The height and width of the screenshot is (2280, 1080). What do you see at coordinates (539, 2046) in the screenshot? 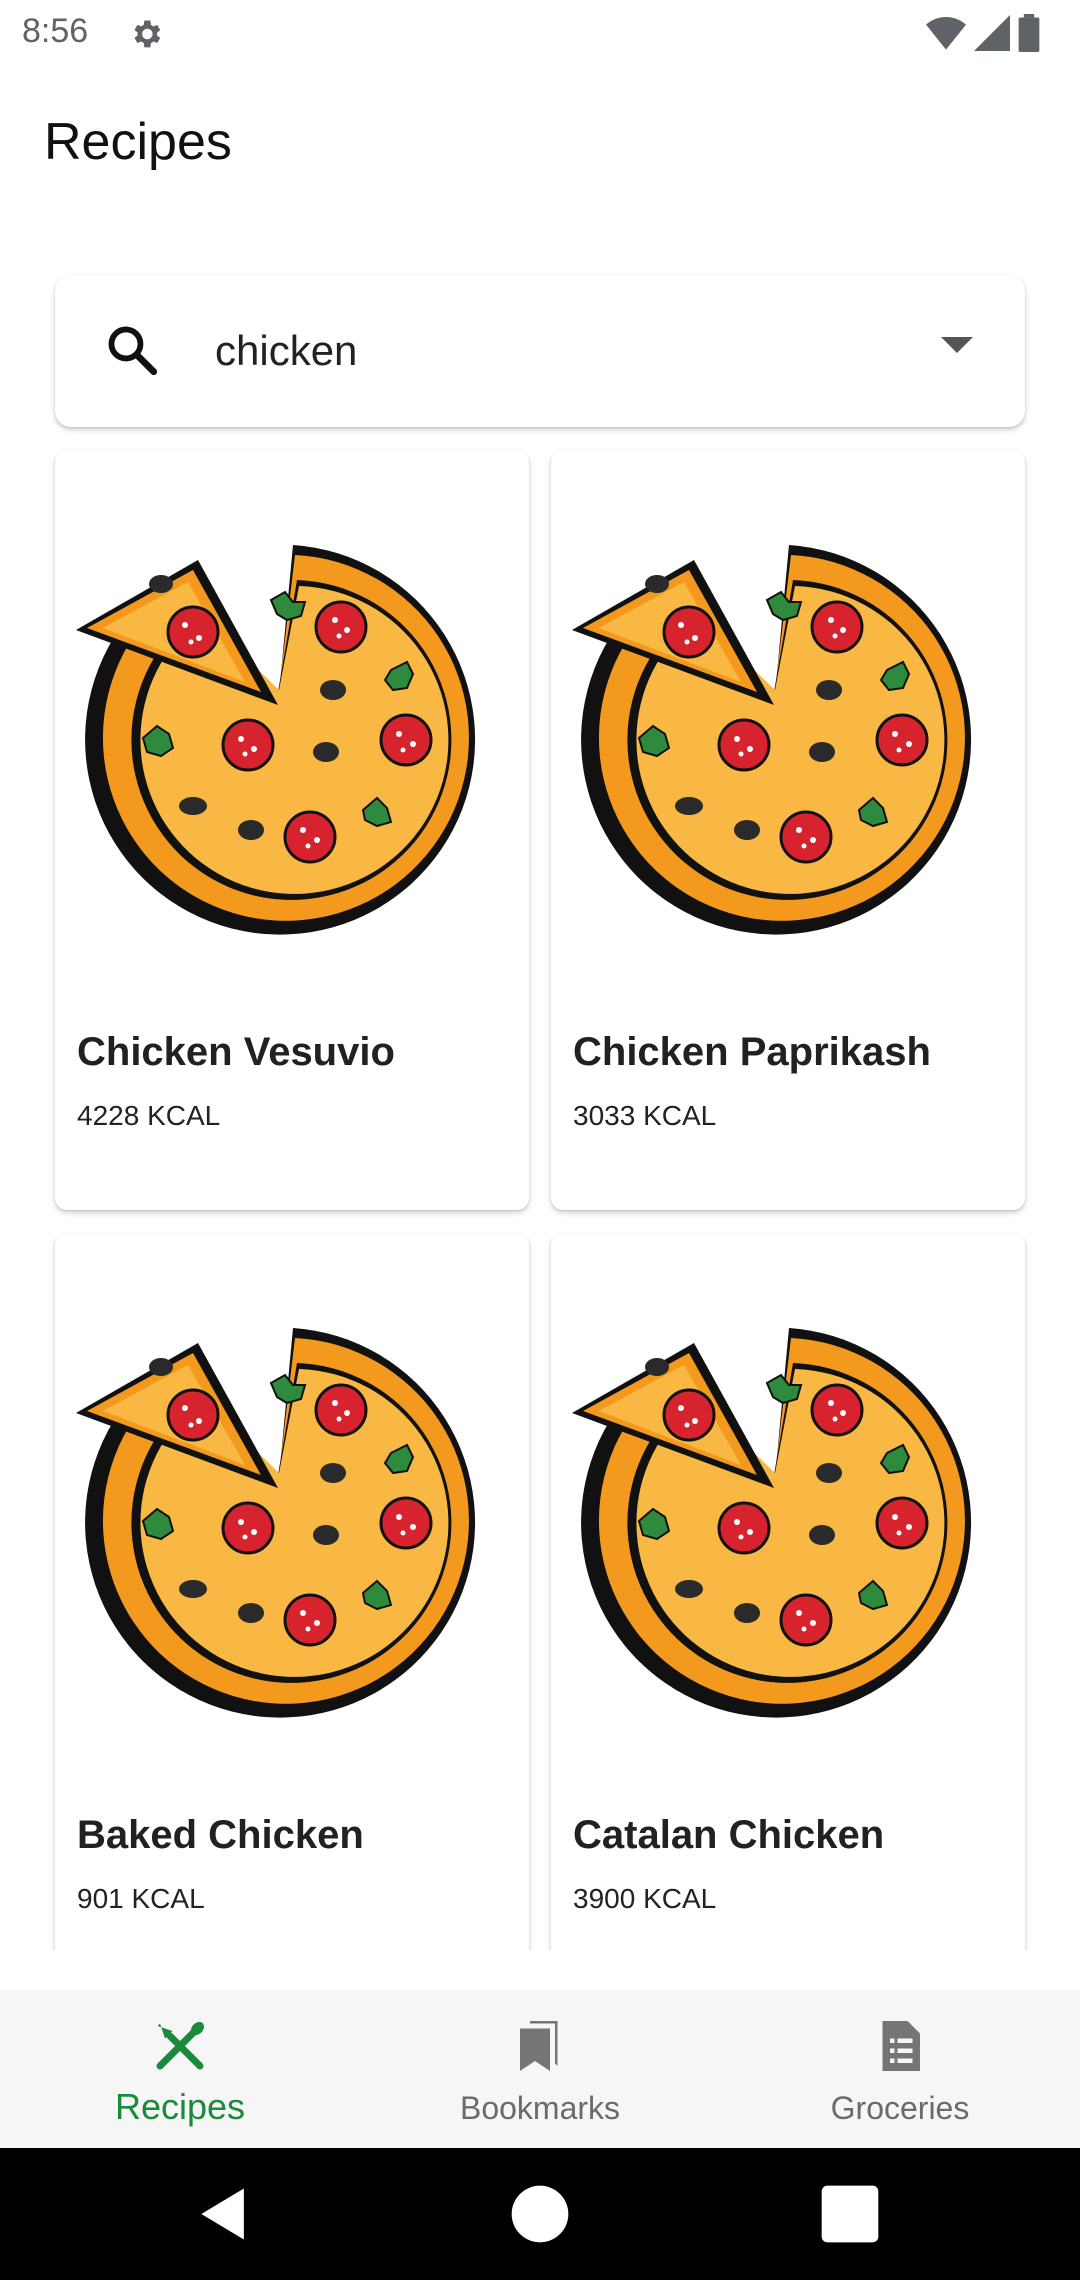
I see `bookmarks-icon` at bounding box center [539, 2046].